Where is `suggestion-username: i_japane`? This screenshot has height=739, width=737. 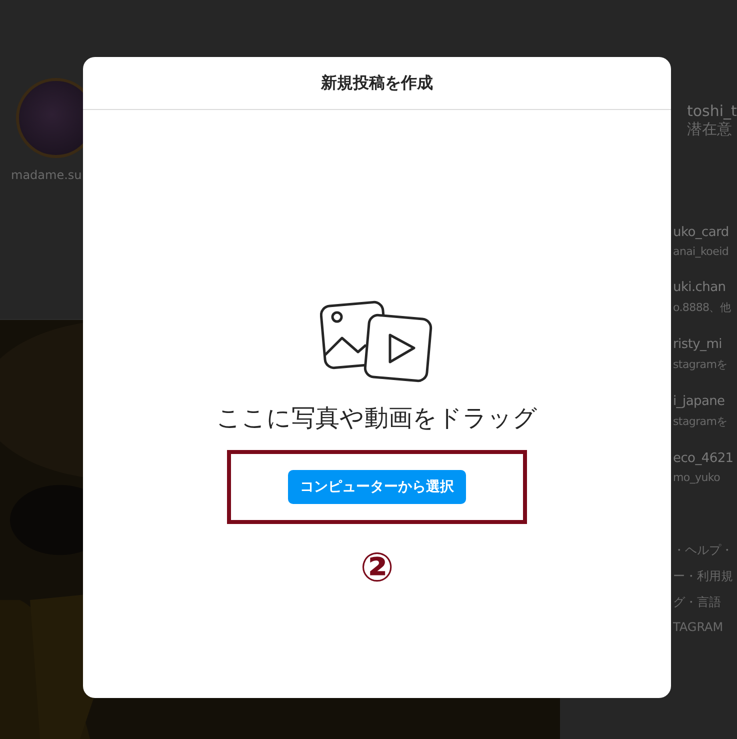
suggestion-username: i_japane is located at coordinates (705, 401).